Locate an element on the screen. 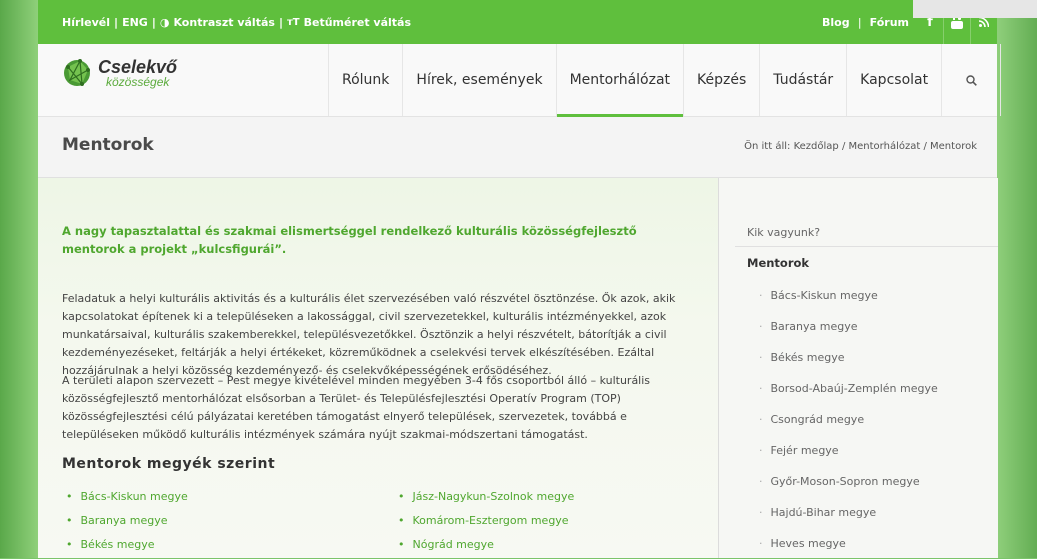 The image size is (1037, 559). sidebar-item: Fejér megye is located at coordinates (848, 450).